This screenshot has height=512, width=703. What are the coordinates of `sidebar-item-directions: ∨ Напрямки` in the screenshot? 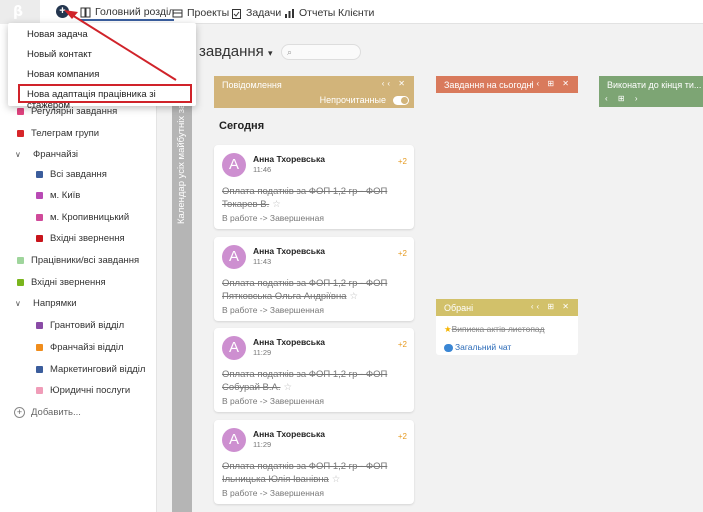 It's located at (46, 303).